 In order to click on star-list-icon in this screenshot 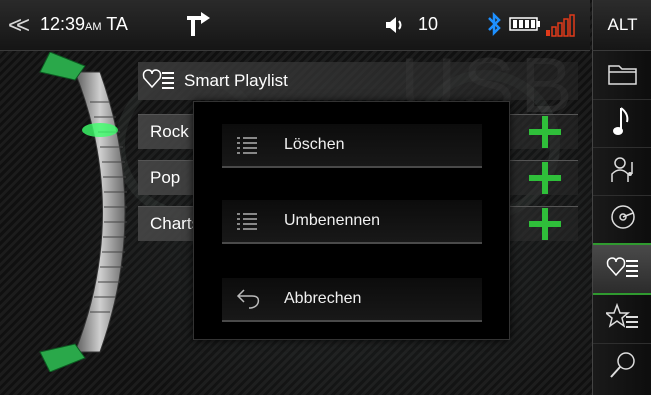, I will do `click(621, 319)`.